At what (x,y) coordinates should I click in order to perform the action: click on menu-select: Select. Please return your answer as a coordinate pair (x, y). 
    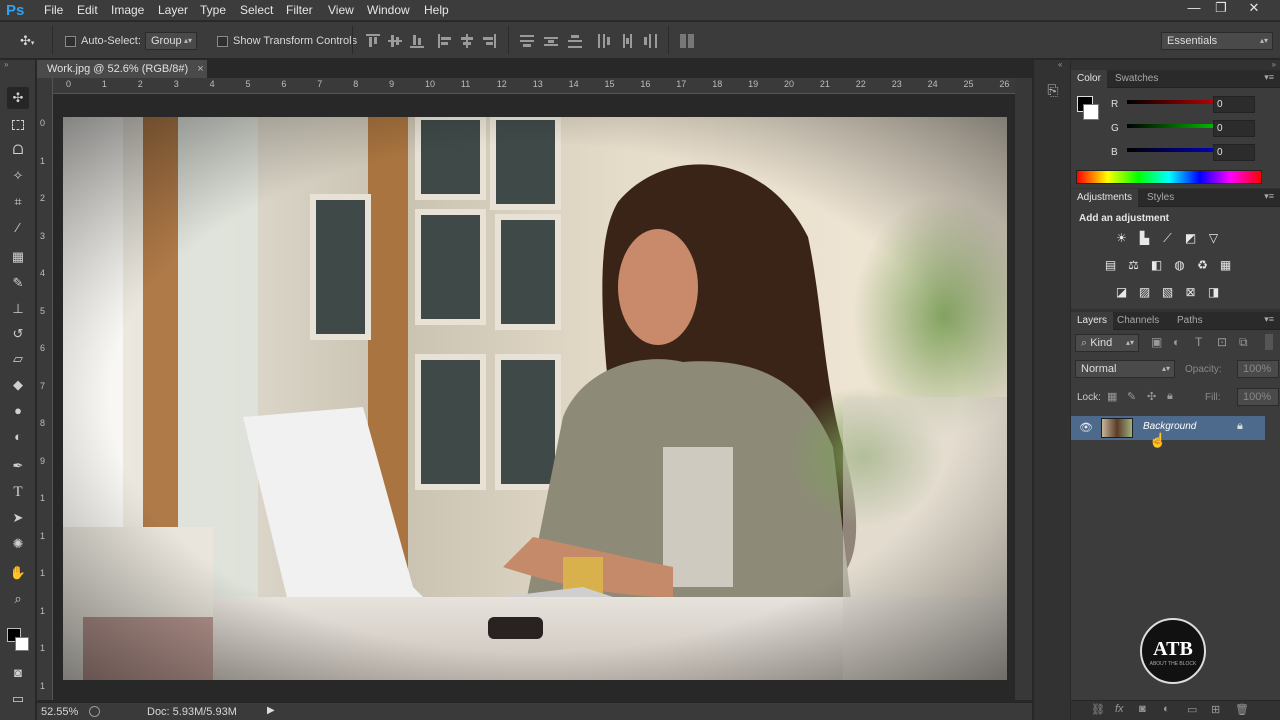
    Looking at the image, I should click on (256, 10).